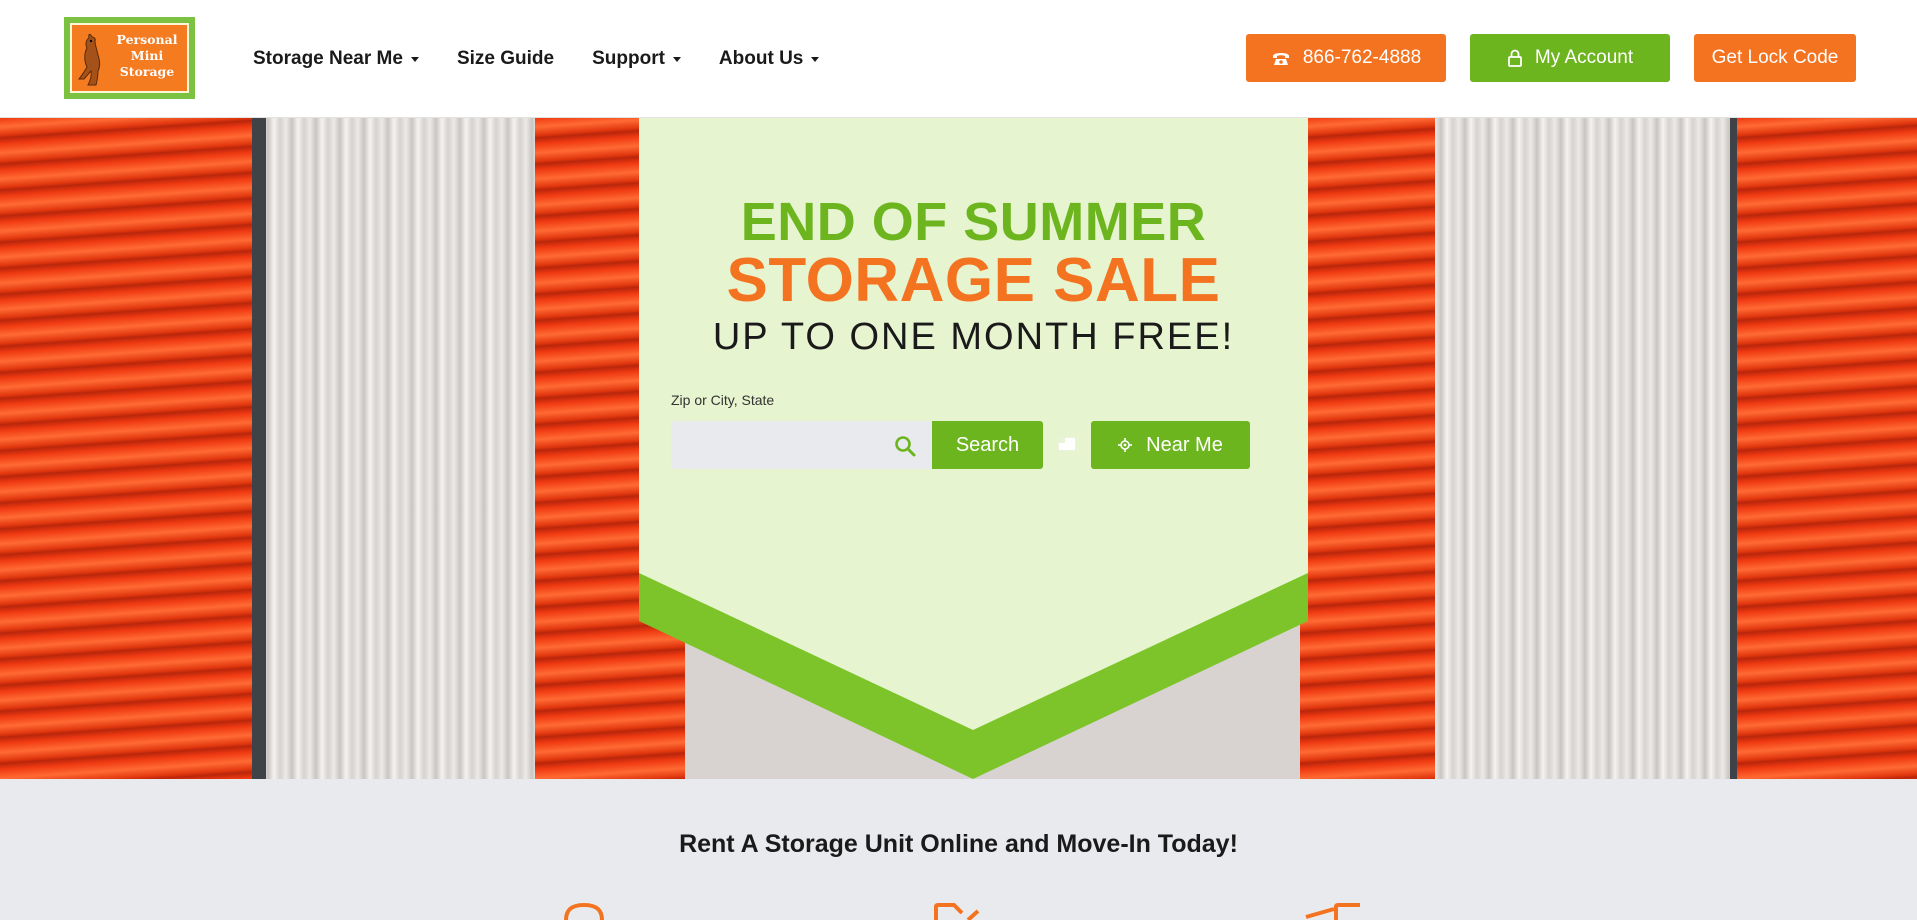 The height and width of the screenshot is (920, 1917). Describe the element at coordinates (259, 448) in the screenshot. I see `background-post` at that location.